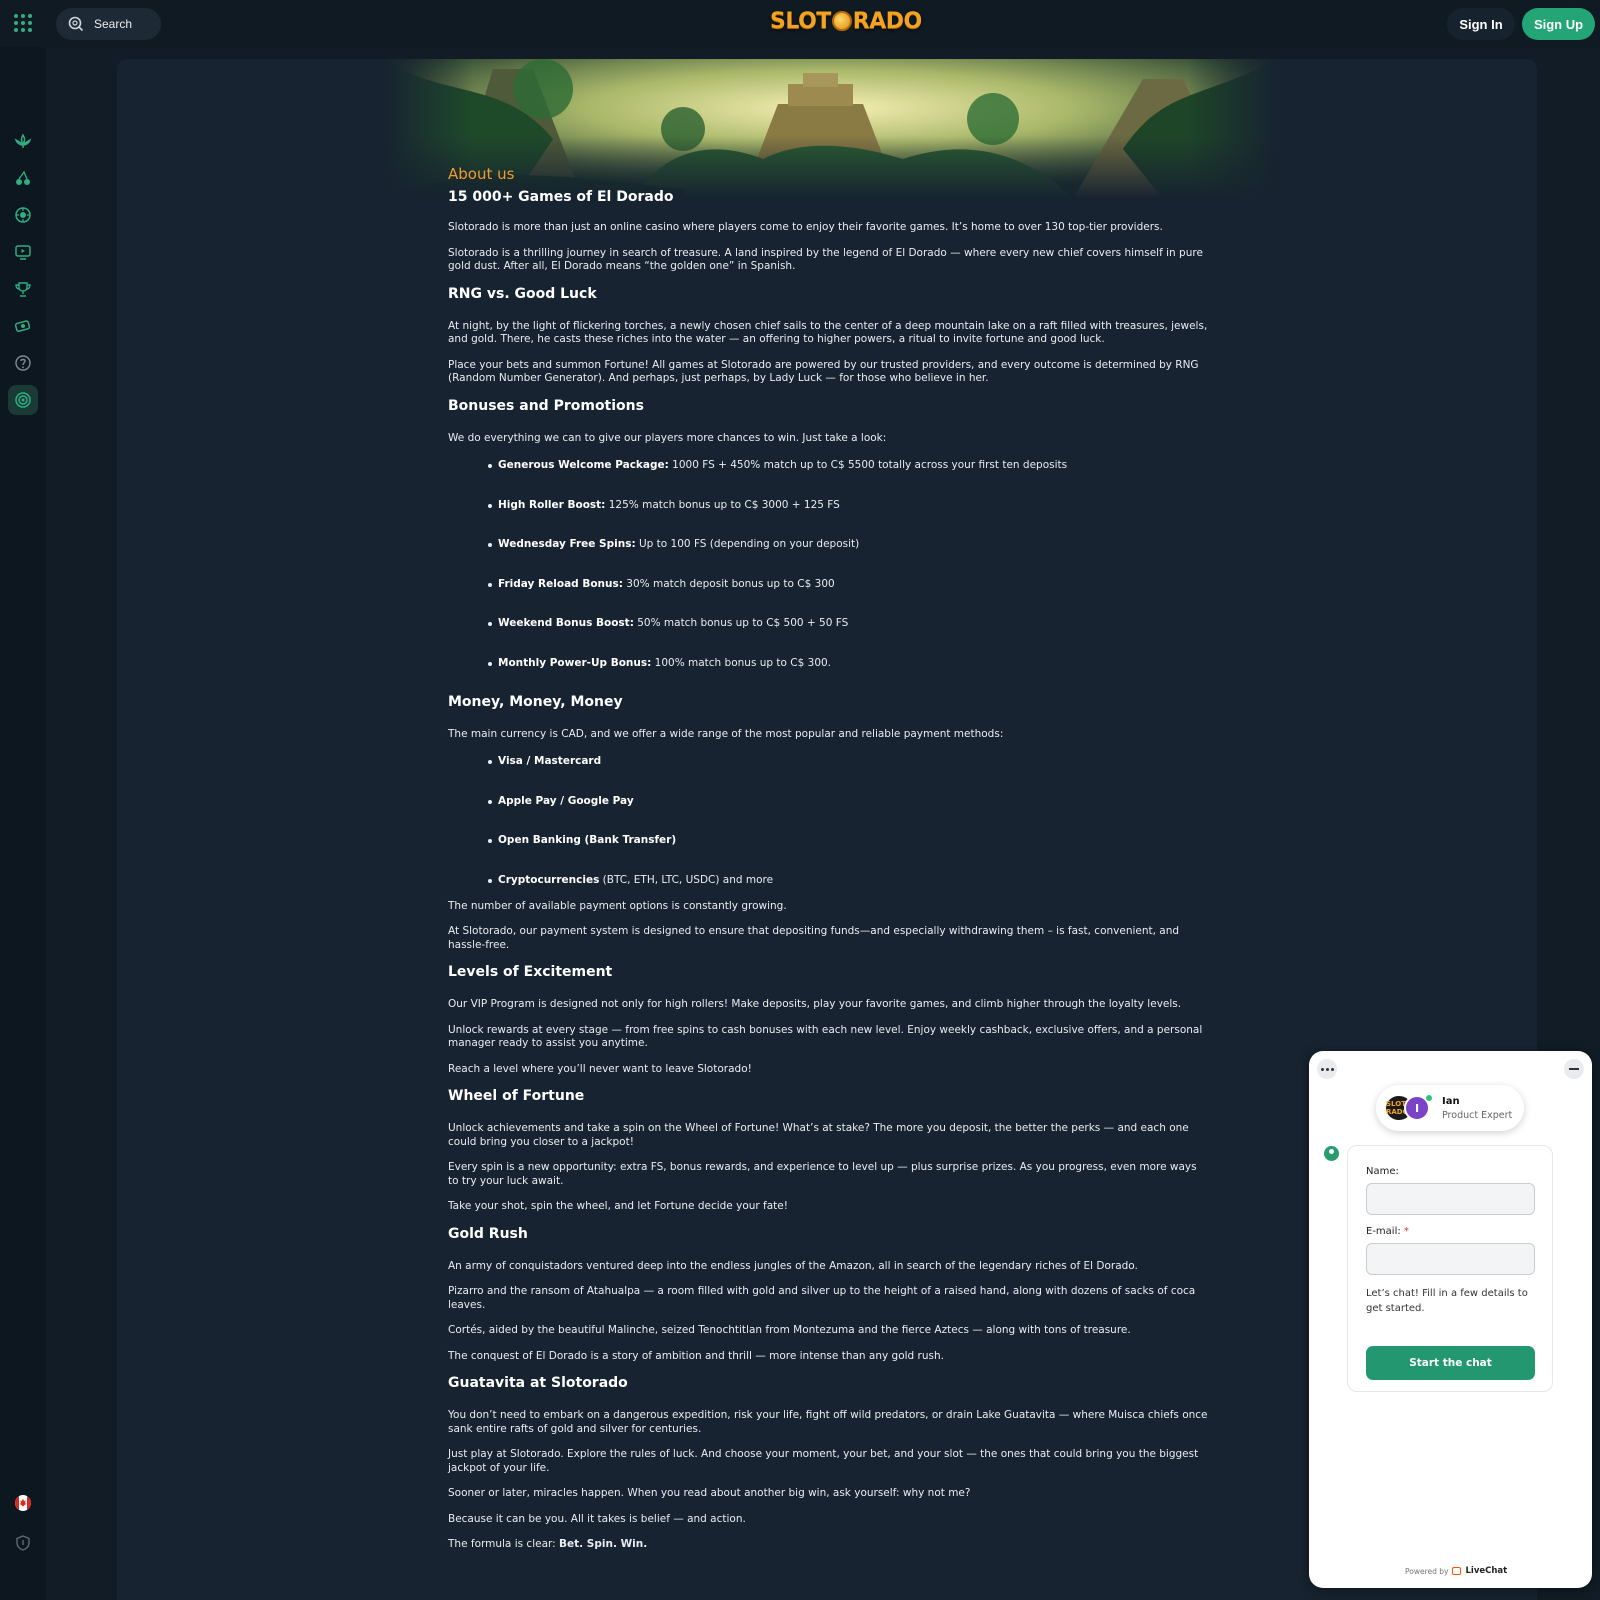 This screenshot has width=1600, height=1600. What do you see at coordinates (1450, 1199) in the screenshot?
I see `name-field` at bounding box center [1450, 1199].